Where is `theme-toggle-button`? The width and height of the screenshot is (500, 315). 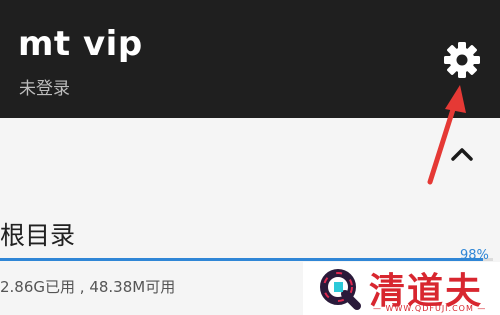 theme-toggle-button is located at coordinates (377, 60).